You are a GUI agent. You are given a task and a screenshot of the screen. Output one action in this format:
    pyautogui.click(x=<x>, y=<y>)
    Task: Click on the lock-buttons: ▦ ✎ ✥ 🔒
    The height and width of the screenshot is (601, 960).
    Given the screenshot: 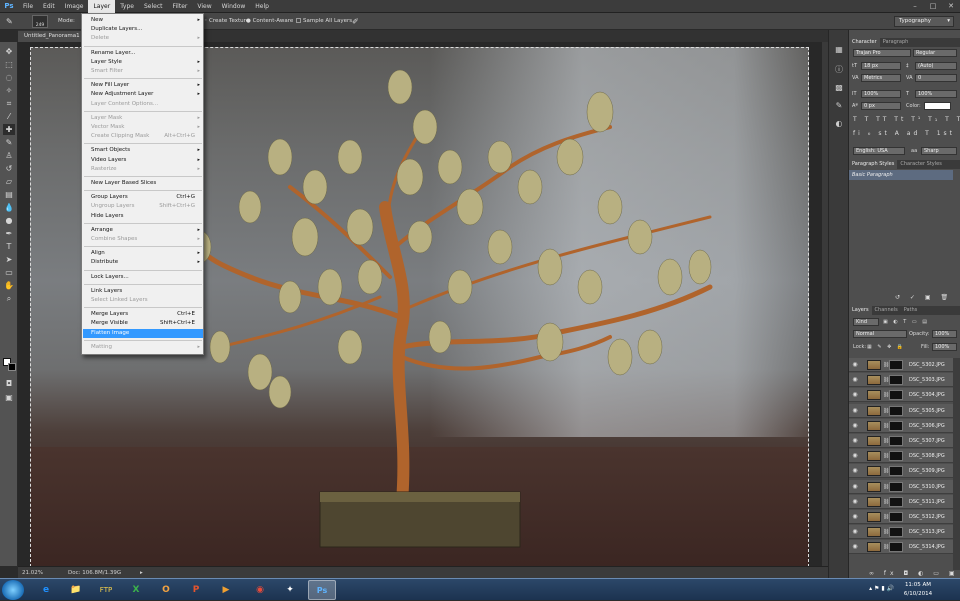 What is the action you would take?
    pyautogui.click(x=886, y=347)
    